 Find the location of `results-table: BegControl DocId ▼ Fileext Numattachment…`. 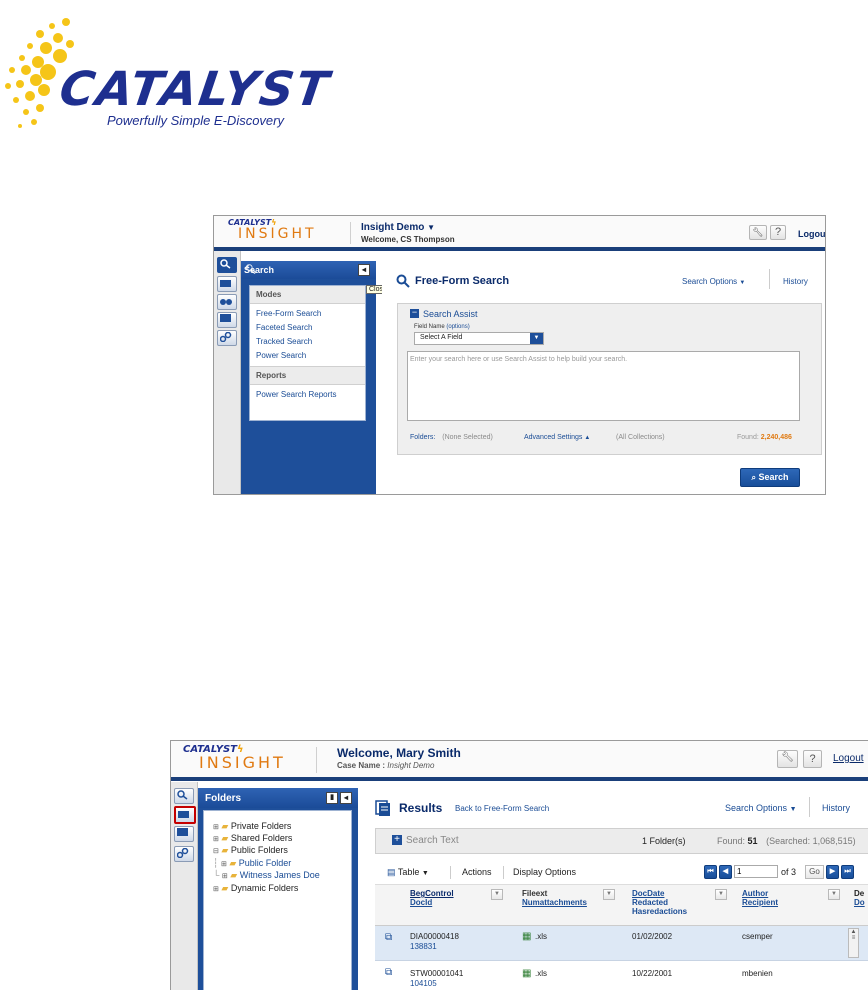

results-table: BegControl DocId ▼ Fileext Numattachment… is located at coordinates (621, 937).